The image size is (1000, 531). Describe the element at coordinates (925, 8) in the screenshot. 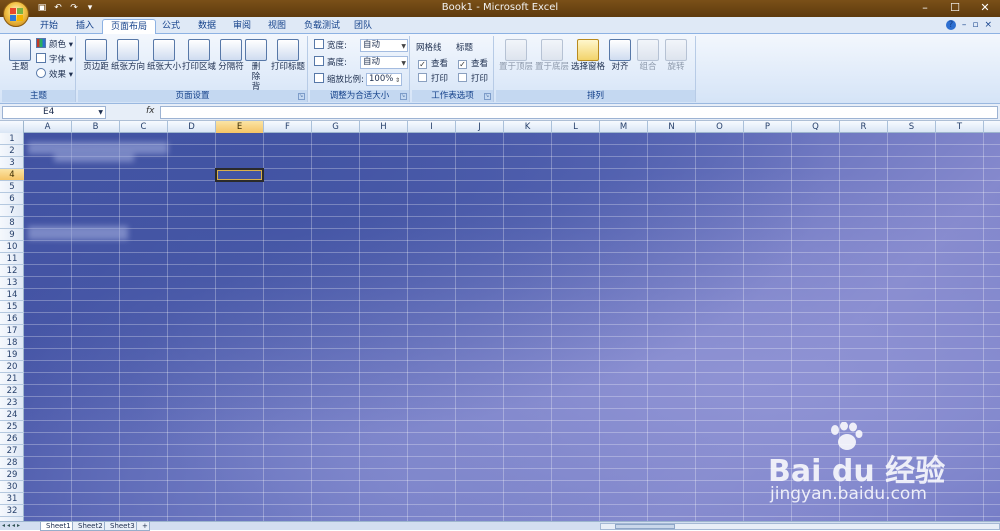

I see `minimize-button: –` at that location.